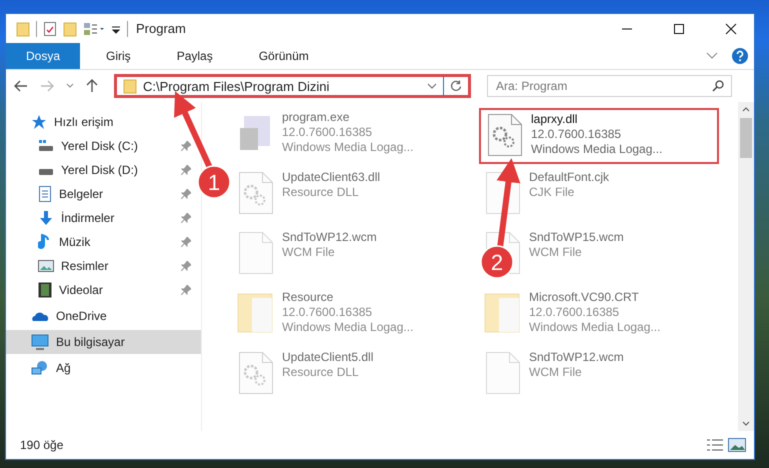 The height and width of the screenshot is (468, 769). I want to click on scroll-up-caret-icon, so click(746, 109).